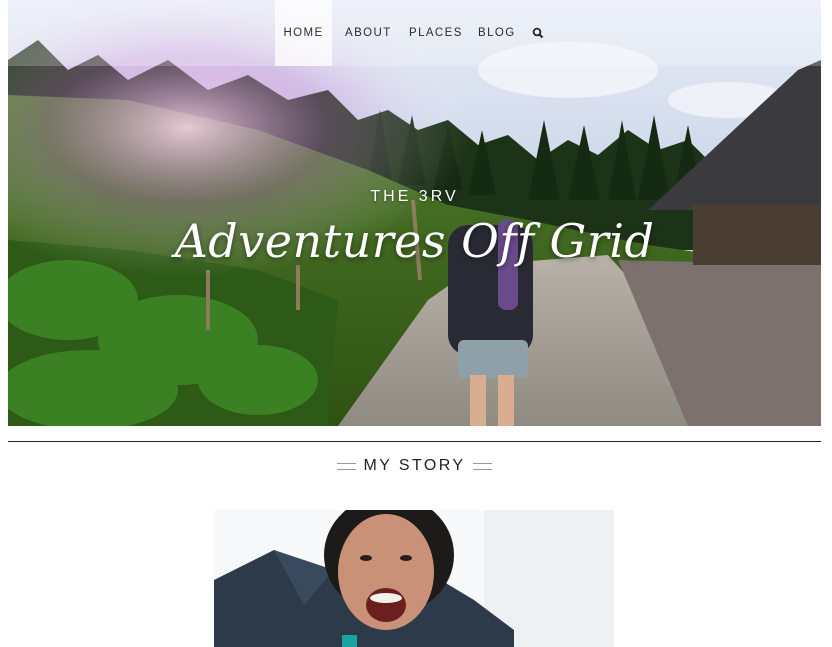  Describe the element at coordinates (538, 33) in the screenshot. I see `search-icon` at that location.